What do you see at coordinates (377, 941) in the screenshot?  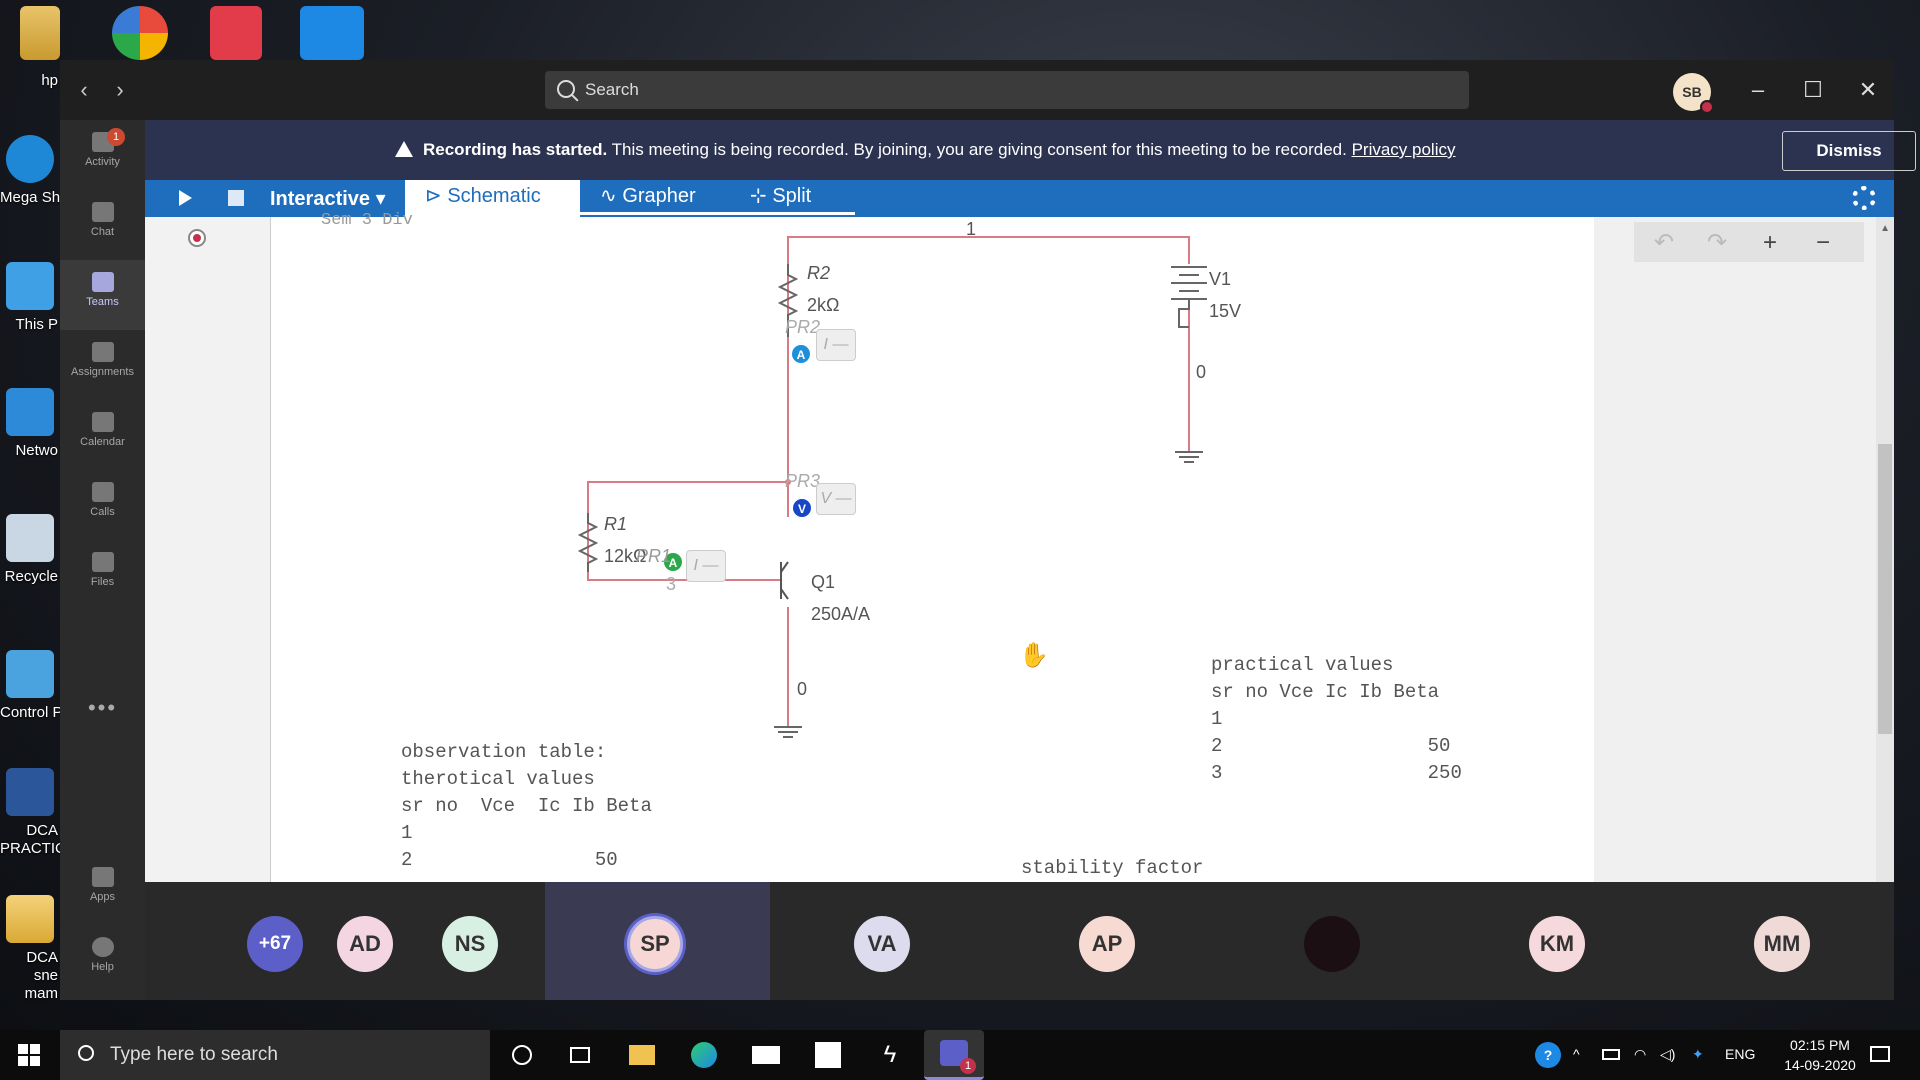 I see `participant-tile-ad: AD` at bounding box center [377, 941].